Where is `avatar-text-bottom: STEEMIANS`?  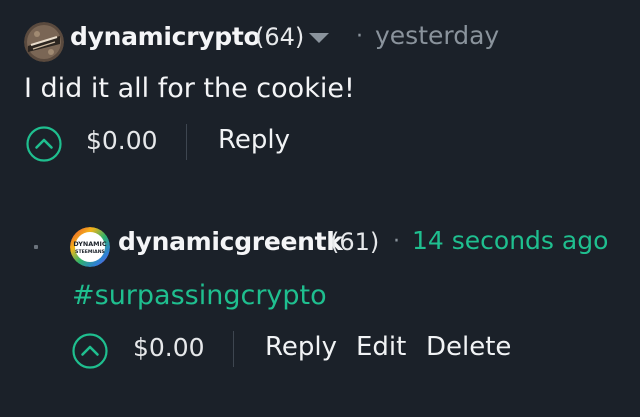 avatar-text-bottom: STEEMIANS is located at coordinates (90, 252).